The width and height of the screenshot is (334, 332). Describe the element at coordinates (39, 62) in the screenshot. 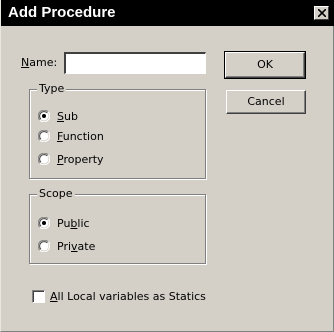

I see `name-label: Name:` at that location.